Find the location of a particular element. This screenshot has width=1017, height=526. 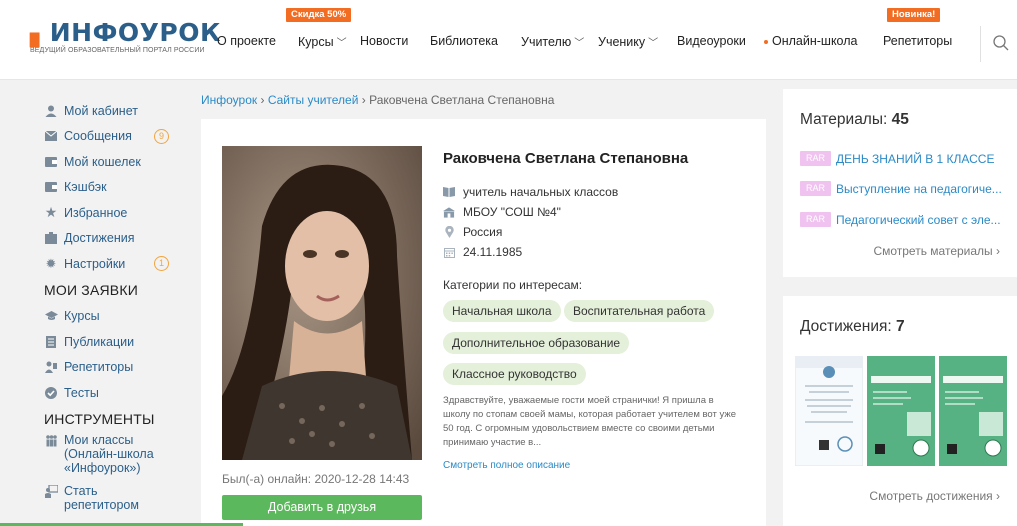

search-button is located at coordinates (998, 44).